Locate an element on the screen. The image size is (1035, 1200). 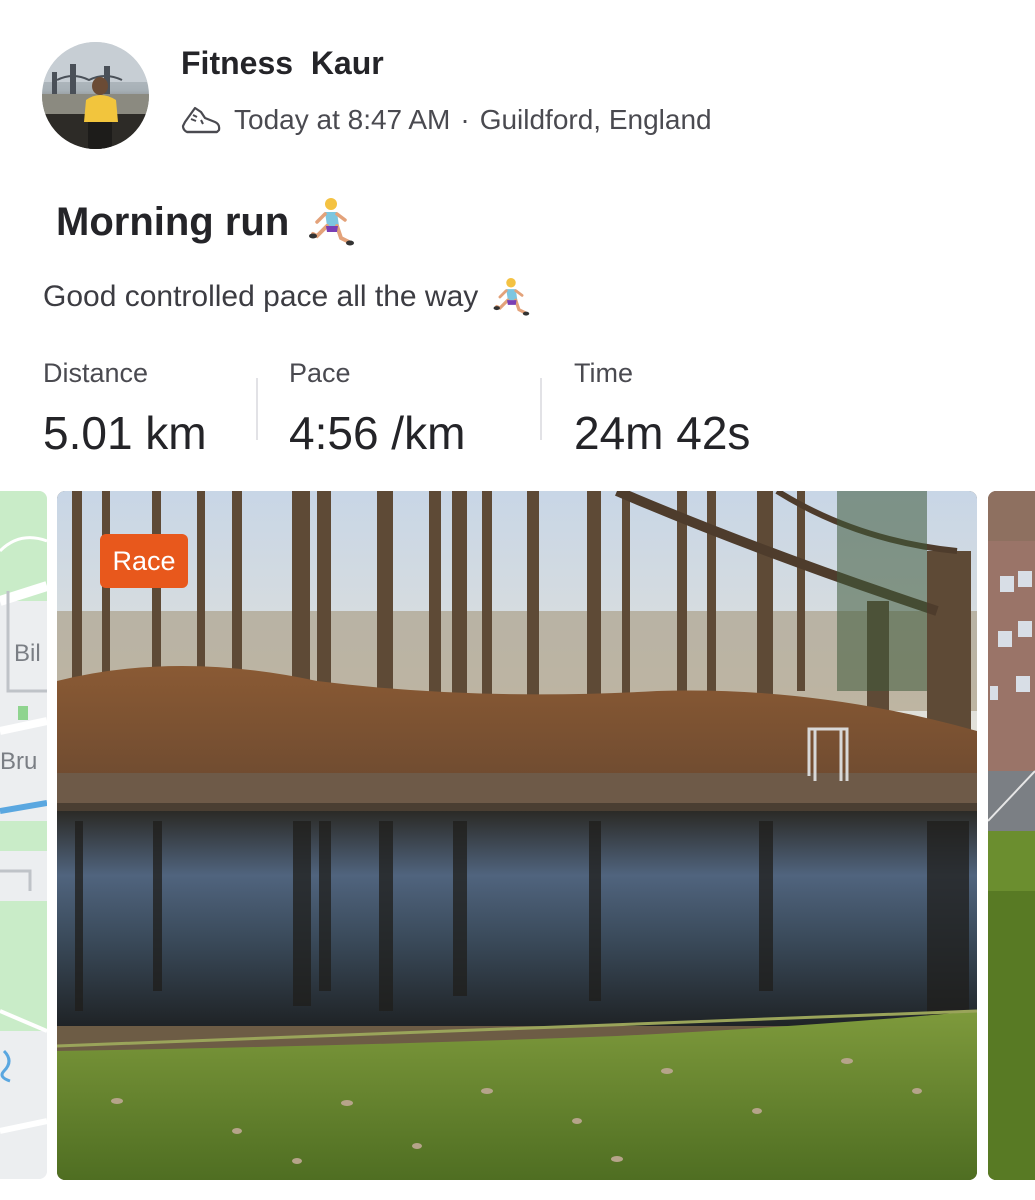
stat-time: Time 24m 42s is located at coordinates (662, 409).